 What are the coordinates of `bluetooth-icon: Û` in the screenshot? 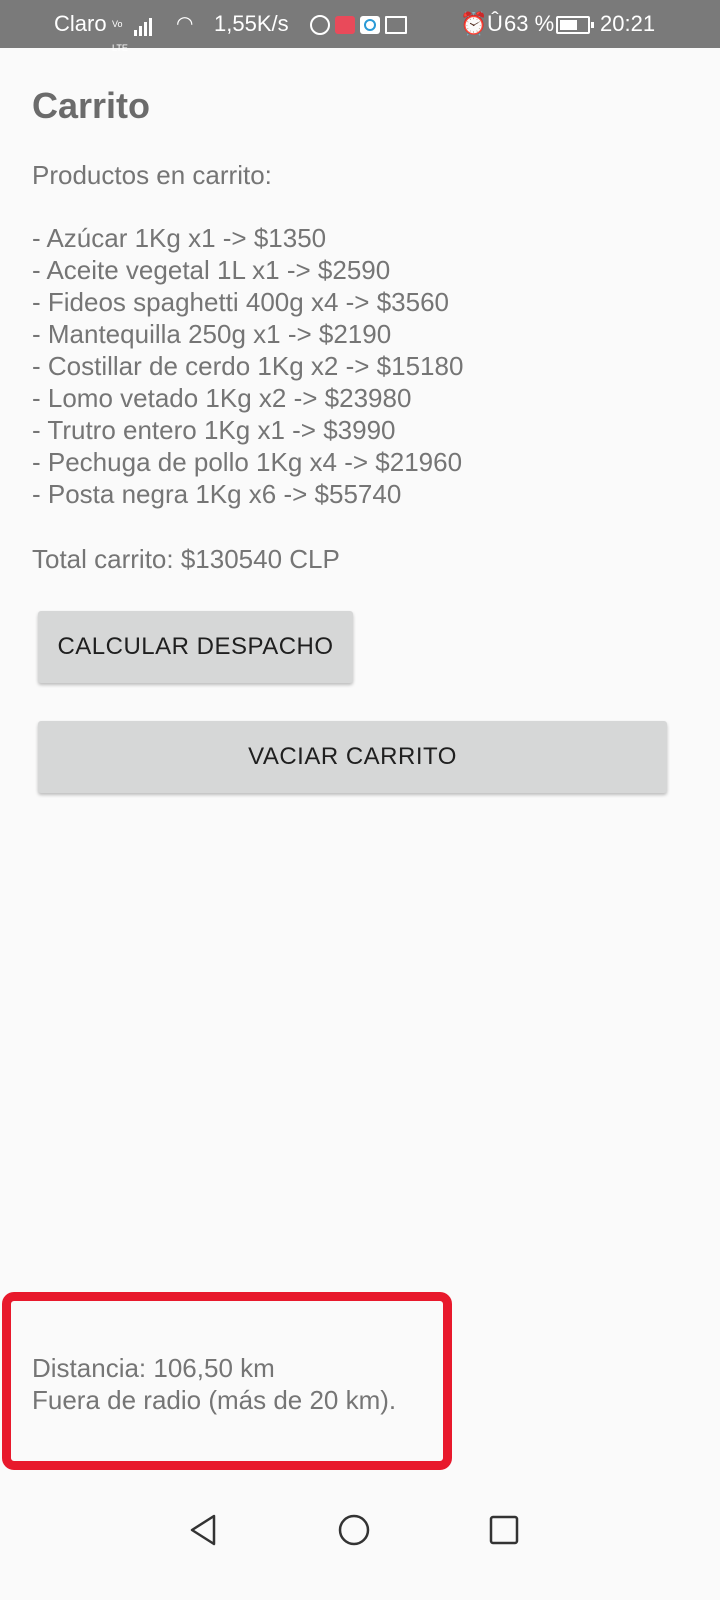 It's located at (495, 23).